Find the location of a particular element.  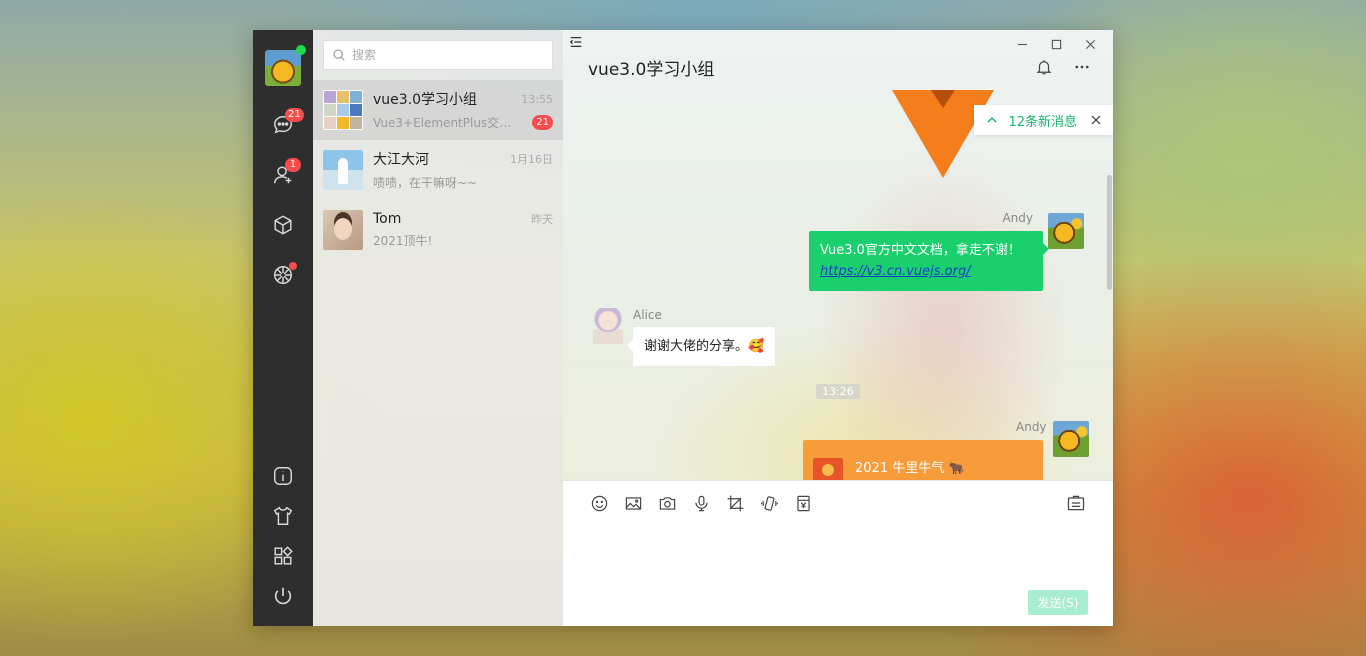

session-item-dajiang: 大江大河 1月16日 啧啧，在干嘛呀~~ is located at coordinates (438, 170).